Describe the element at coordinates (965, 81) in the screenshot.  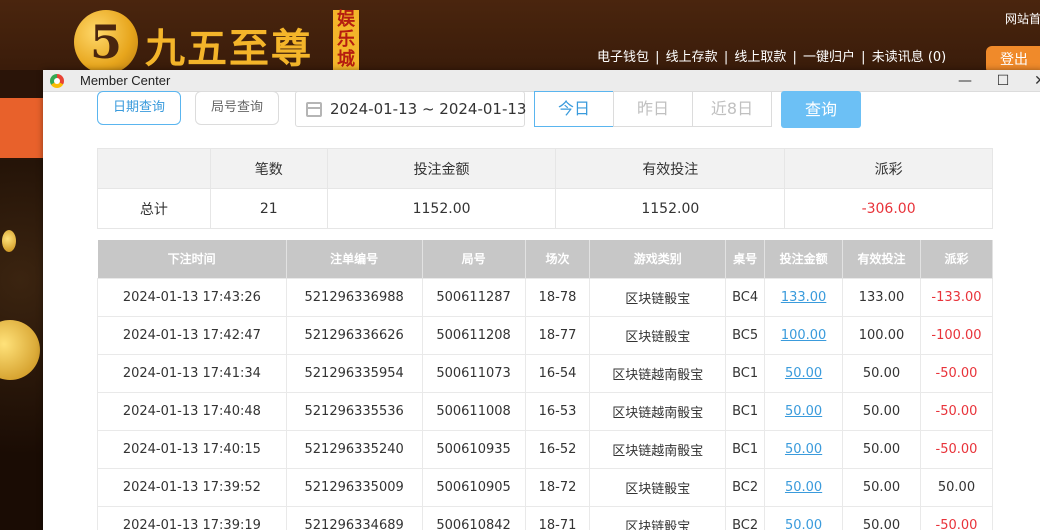
I see `minimize-button: —` at that location.